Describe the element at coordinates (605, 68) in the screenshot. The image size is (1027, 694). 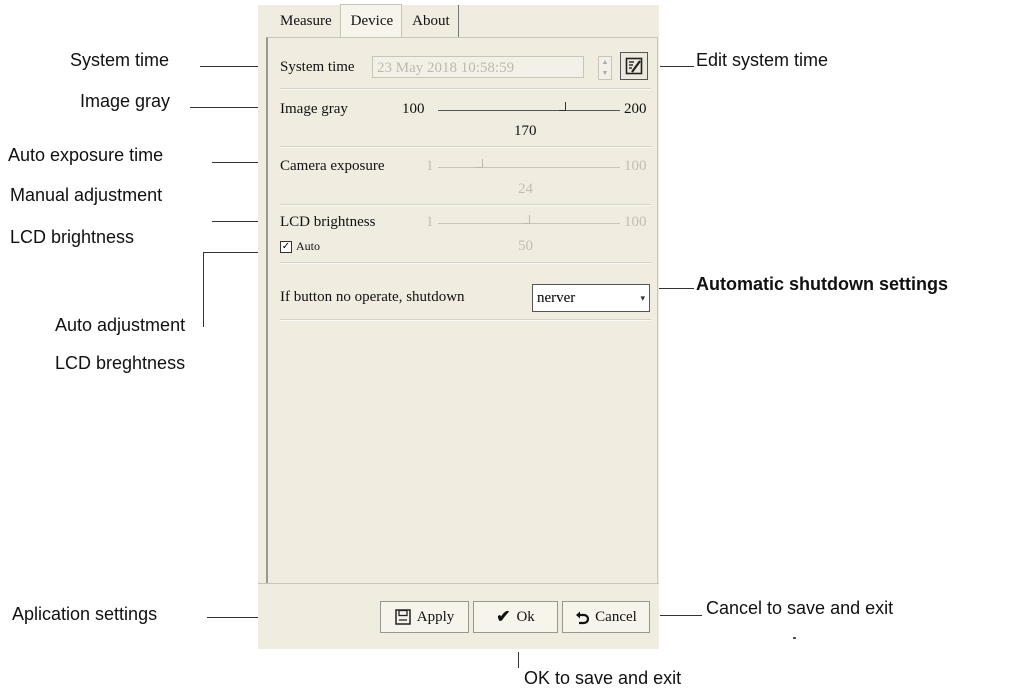
I see `system-time-spinner: ▲ ▼` at that location.